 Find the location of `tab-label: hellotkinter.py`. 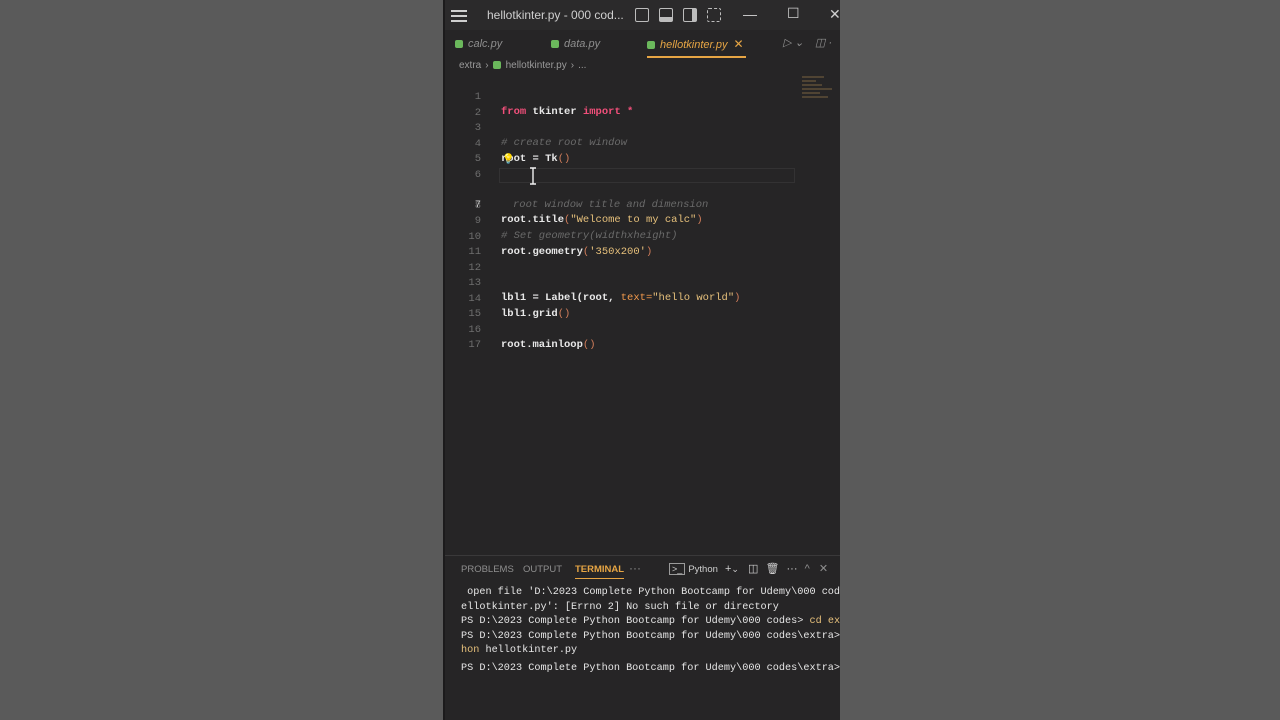

tab-label: hellotkinter.py is located at coordinates (694, 45).